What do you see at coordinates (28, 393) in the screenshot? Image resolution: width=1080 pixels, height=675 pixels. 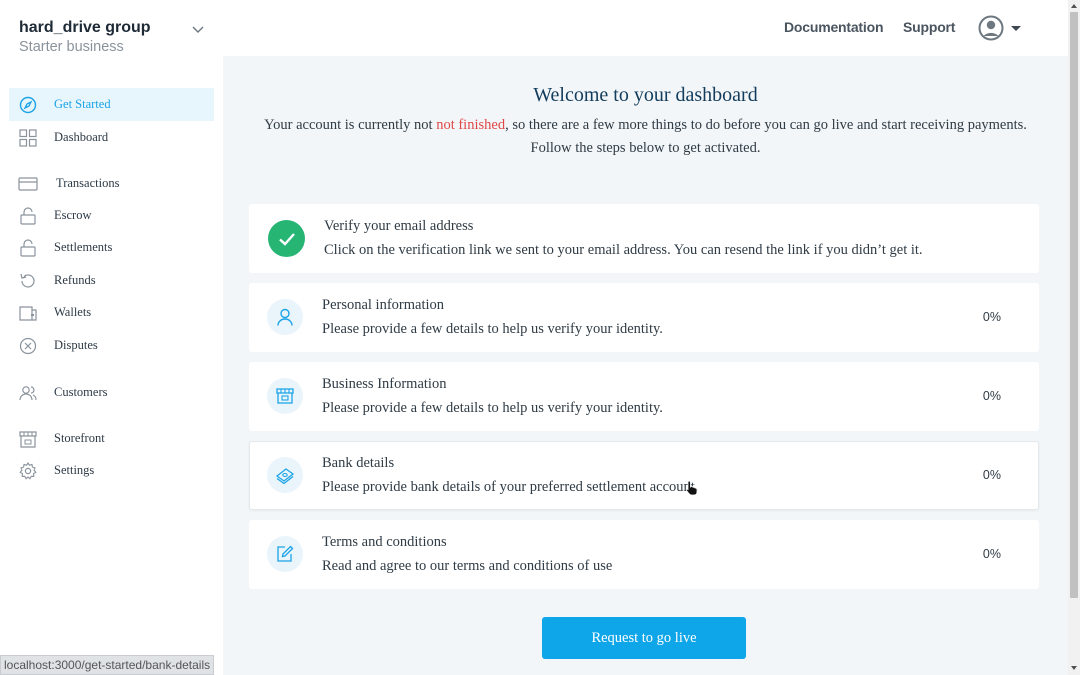 I see `users-icon` at bounding box center [28, 393].